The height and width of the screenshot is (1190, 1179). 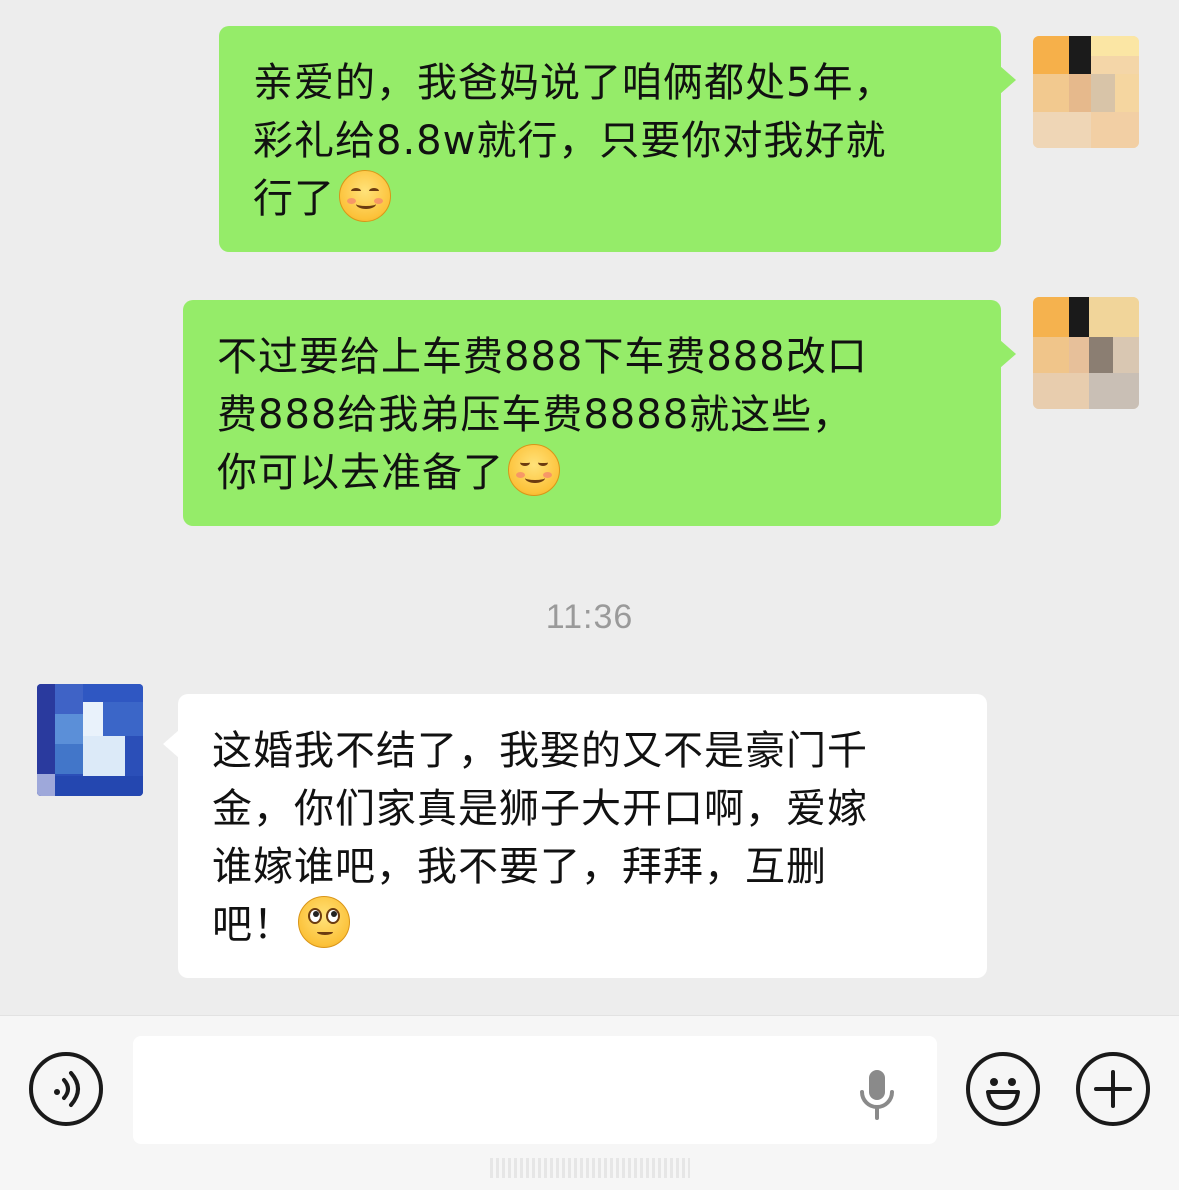 I want to click on eye-roll-emoji, so click(x=324, y=922).